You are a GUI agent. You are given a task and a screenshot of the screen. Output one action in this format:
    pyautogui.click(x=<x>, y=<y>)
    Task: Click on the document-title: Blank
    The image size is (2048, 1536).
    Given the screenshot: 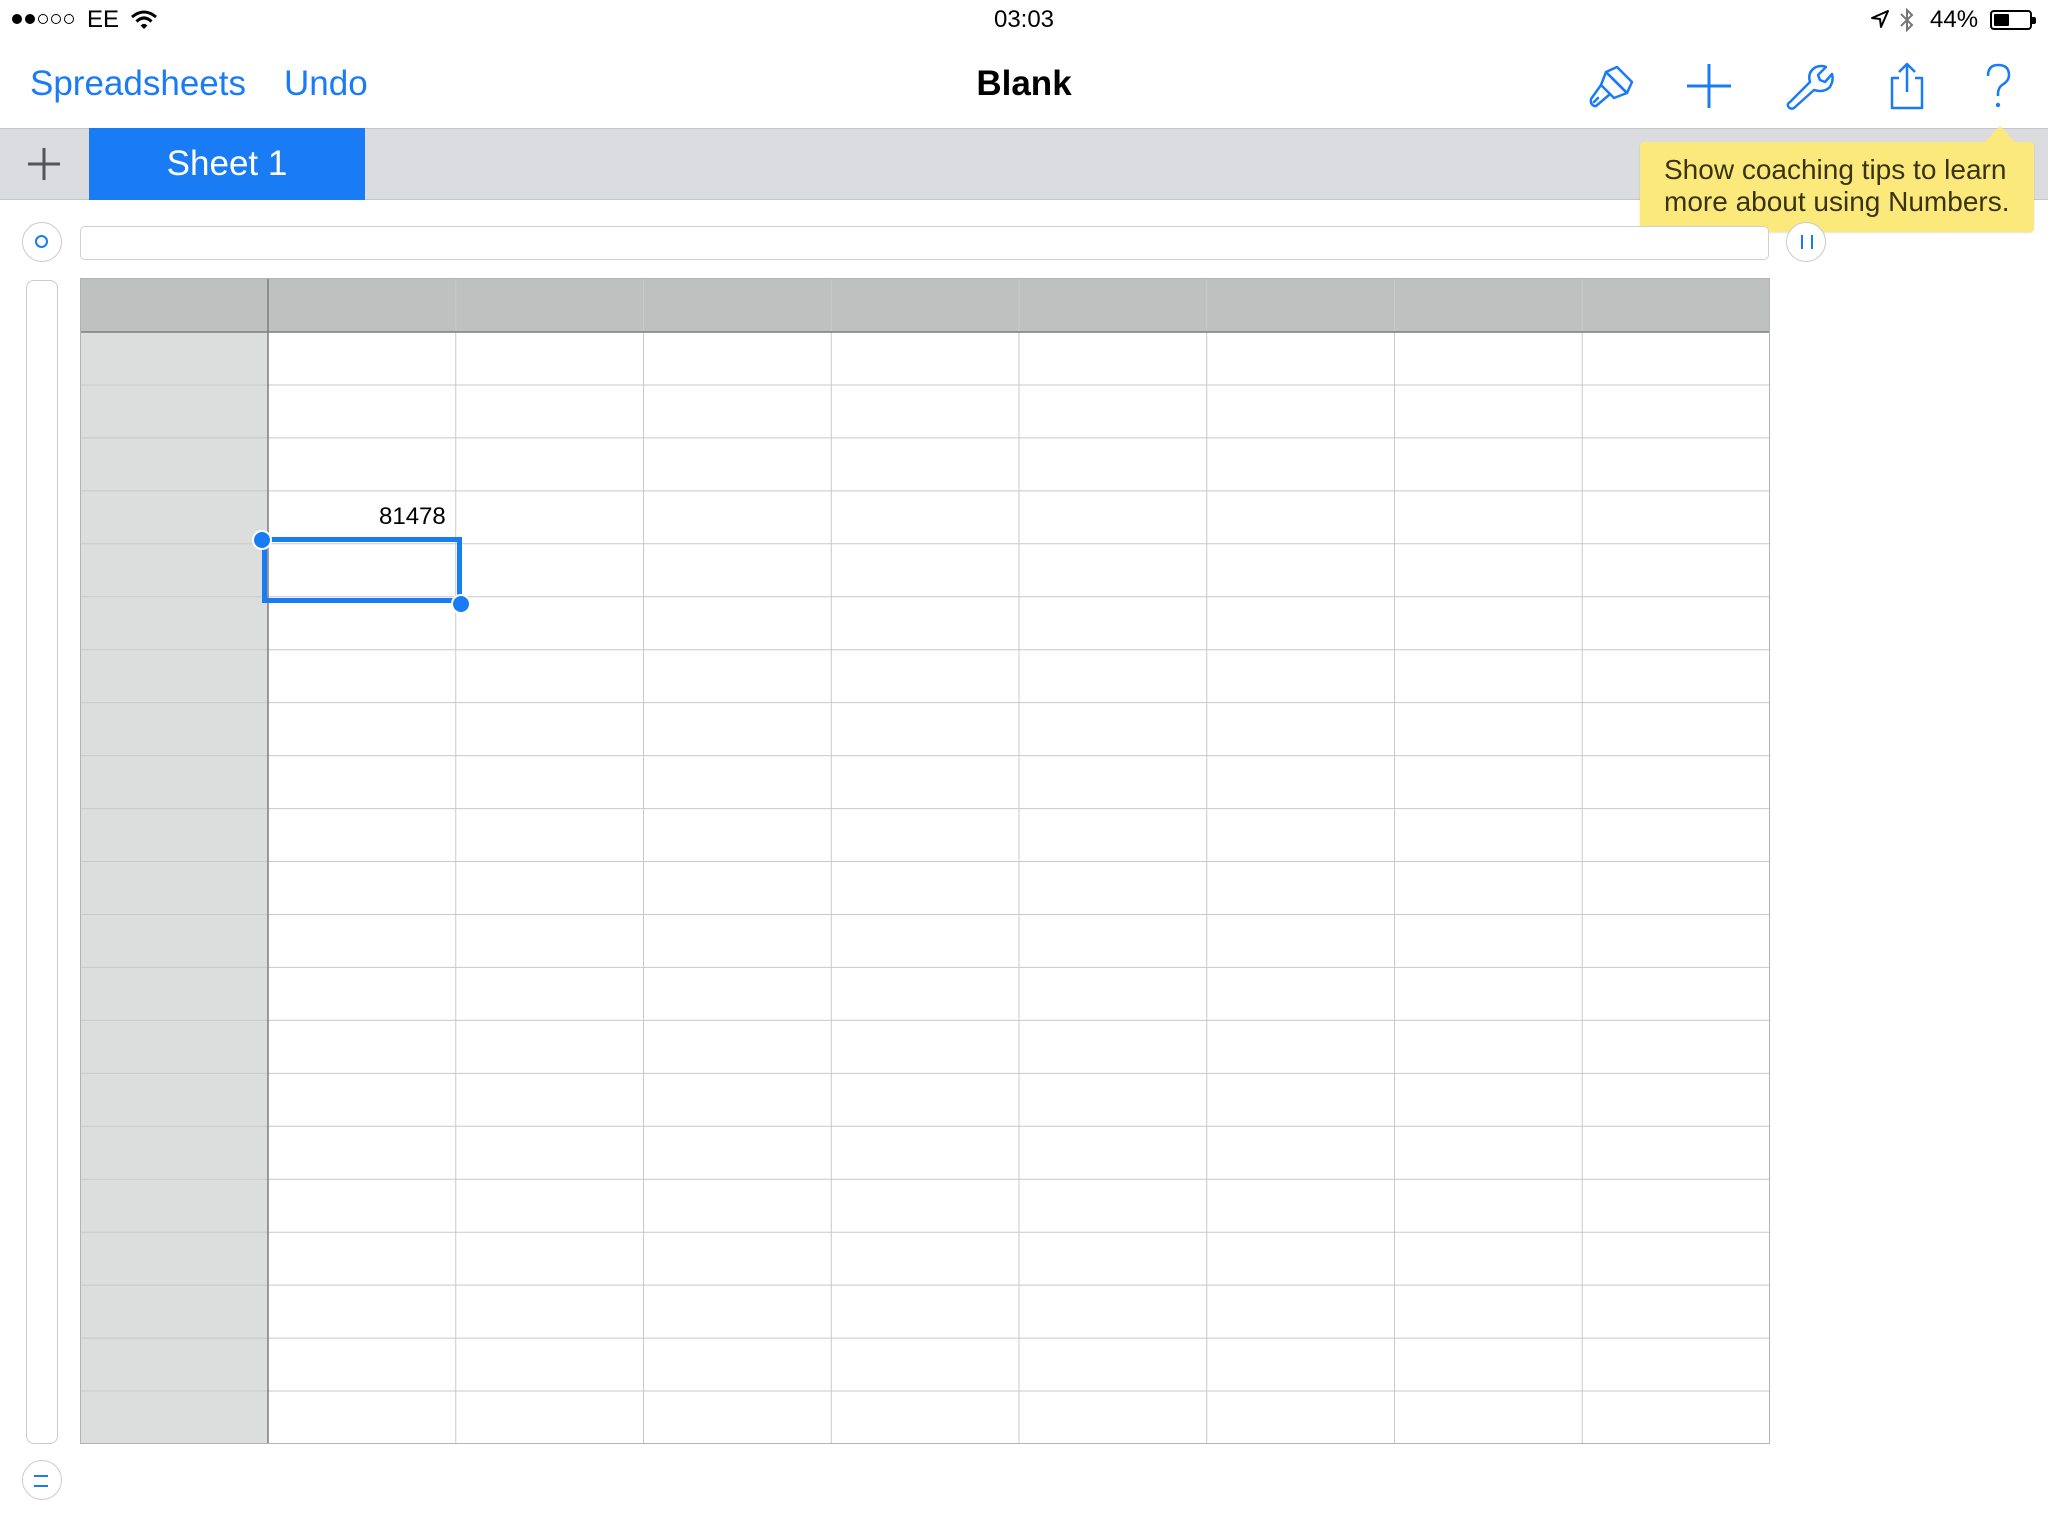 What is the action you would take?
    pyautogui.click(x=1024, y=83)
    